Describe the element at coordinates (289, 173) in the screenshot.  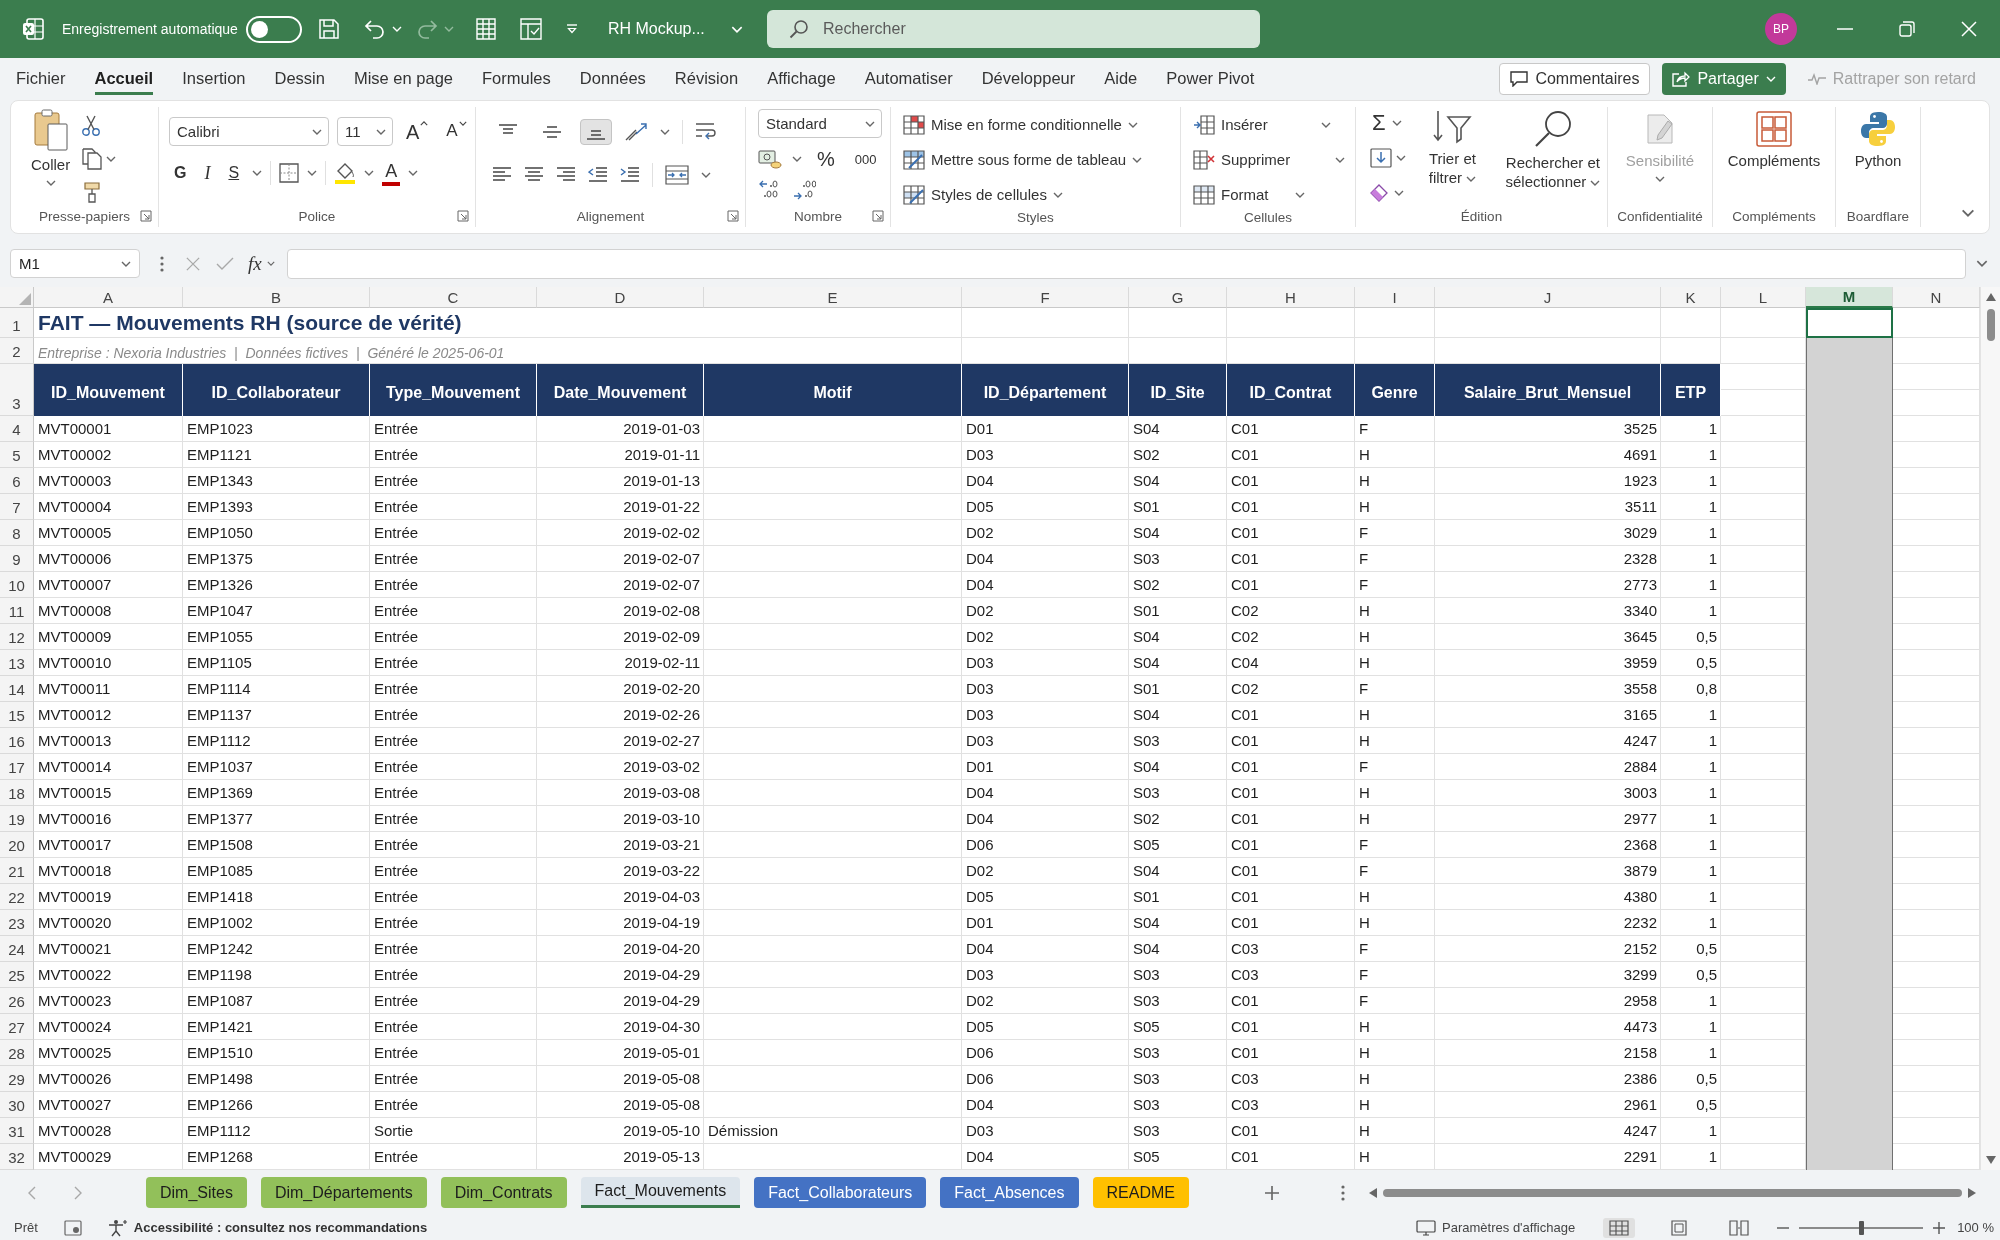
I see `borders-icon` at that location.